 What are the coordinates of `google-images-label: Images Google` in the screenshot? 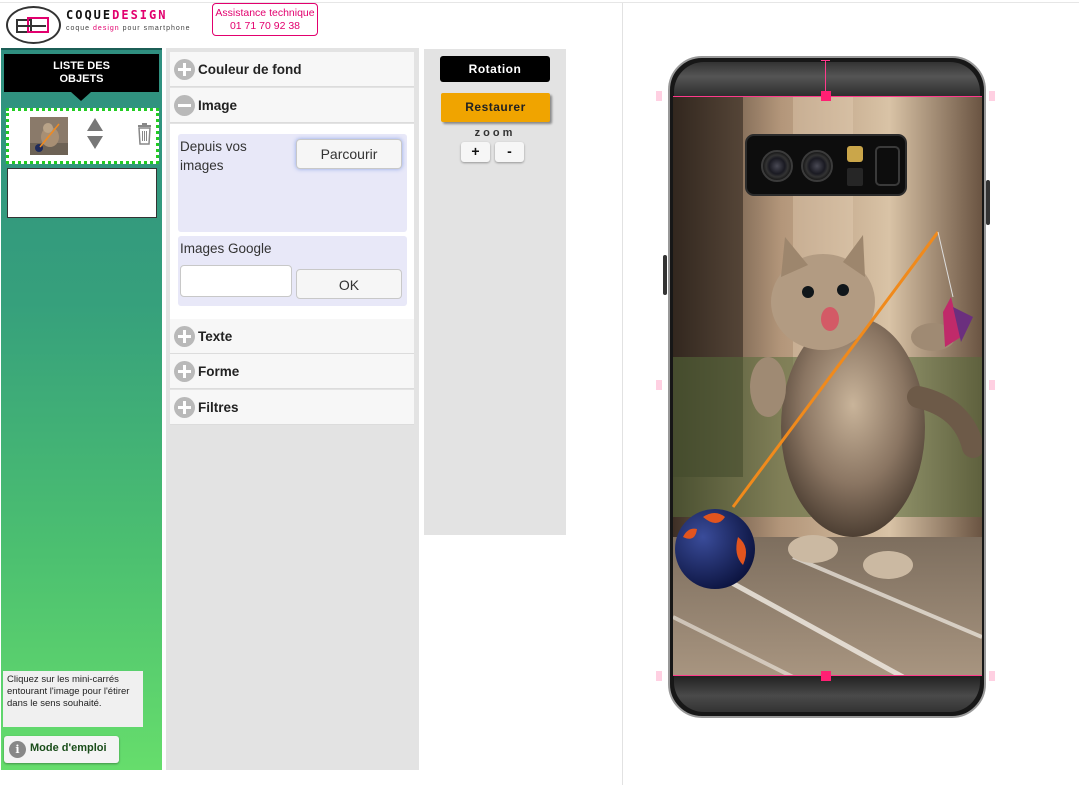 It's located at (226, 248).